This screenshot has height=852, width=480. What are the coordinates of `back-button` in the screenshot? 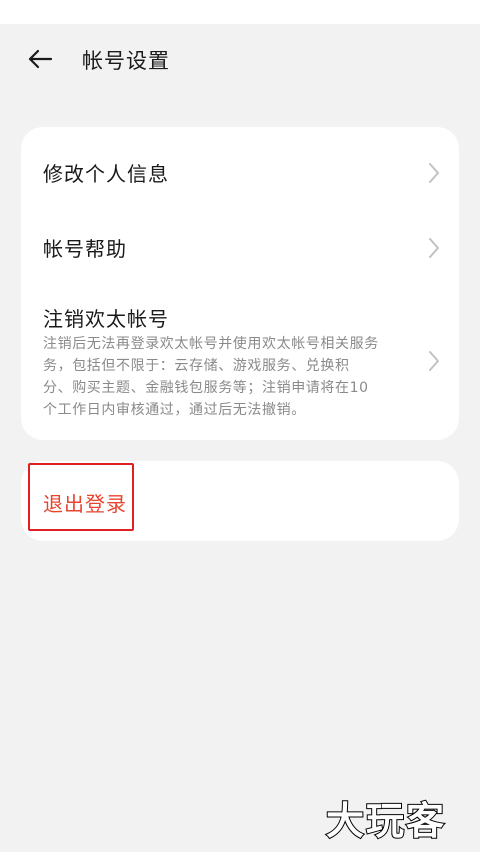 It's located at (40, 59).